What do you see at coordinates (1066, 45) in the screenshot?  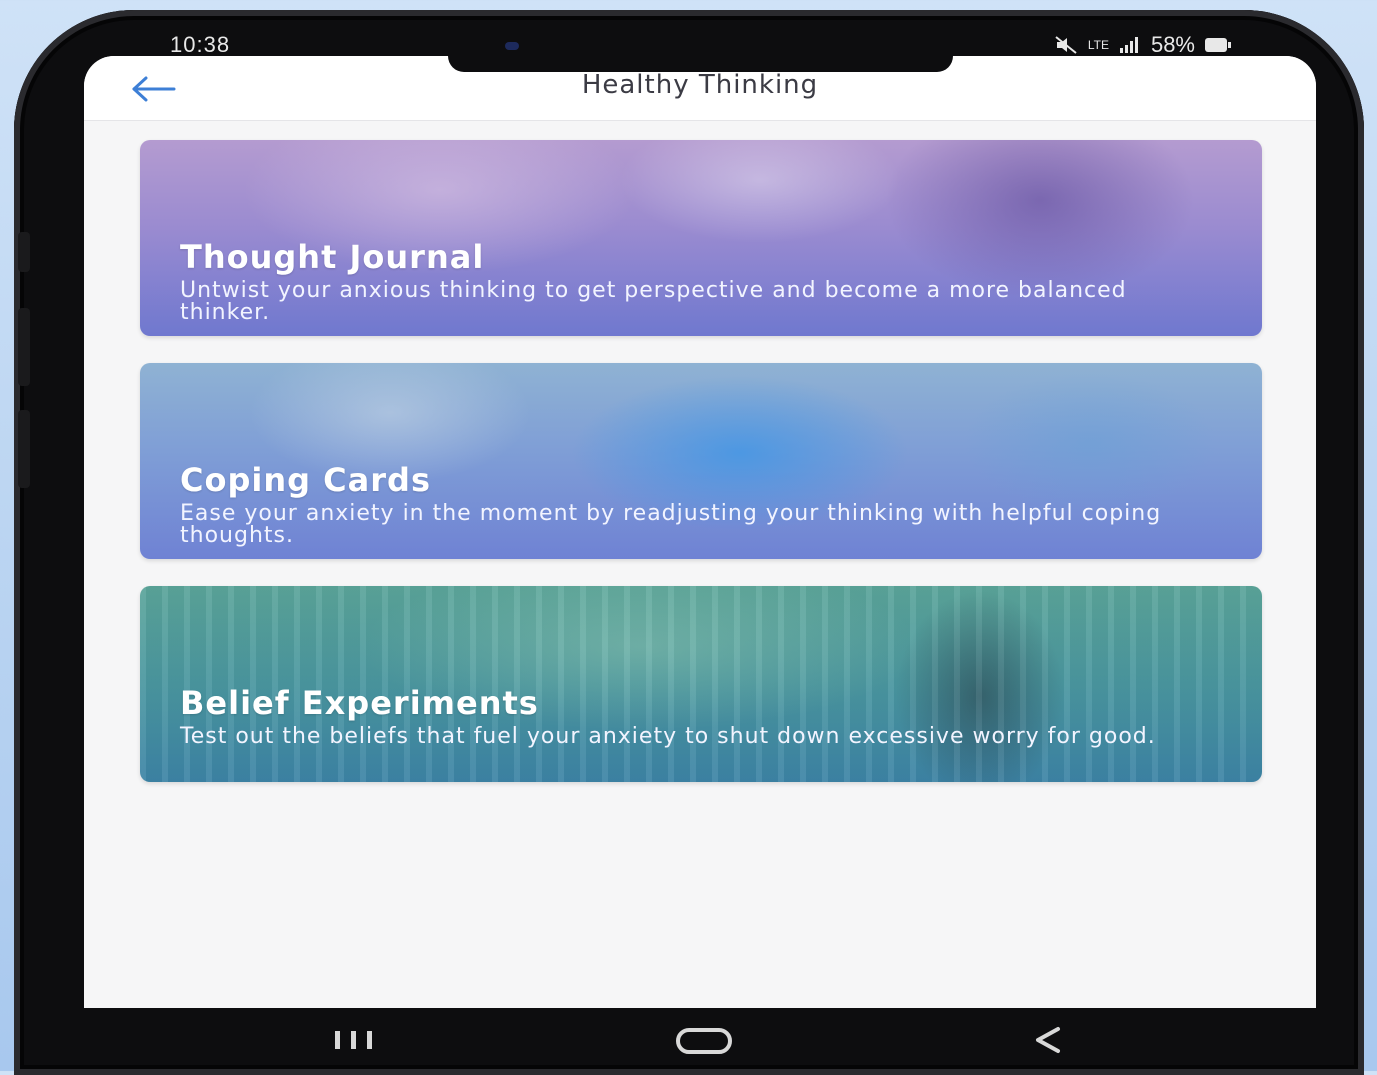 I see `mute-icon` at bounding box center [1066, 45].